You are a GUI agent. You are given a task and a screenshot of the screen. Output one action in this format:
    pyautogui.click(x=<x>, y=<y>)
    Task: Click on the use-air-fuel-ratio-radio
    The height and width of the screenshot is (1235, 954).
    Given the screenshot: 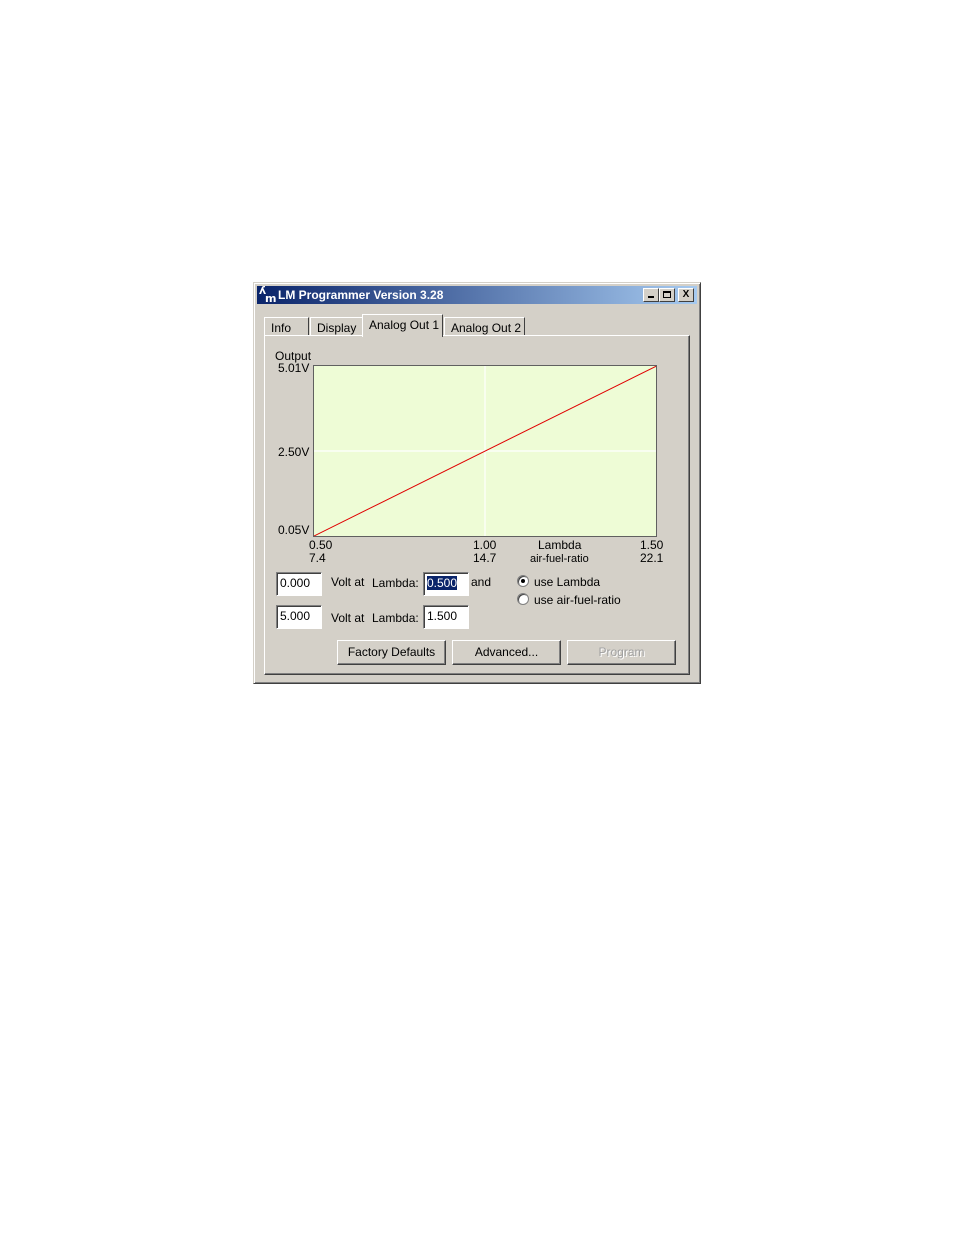 What is the action you would take?
    pyautogui.click(x=523, y=599)
    